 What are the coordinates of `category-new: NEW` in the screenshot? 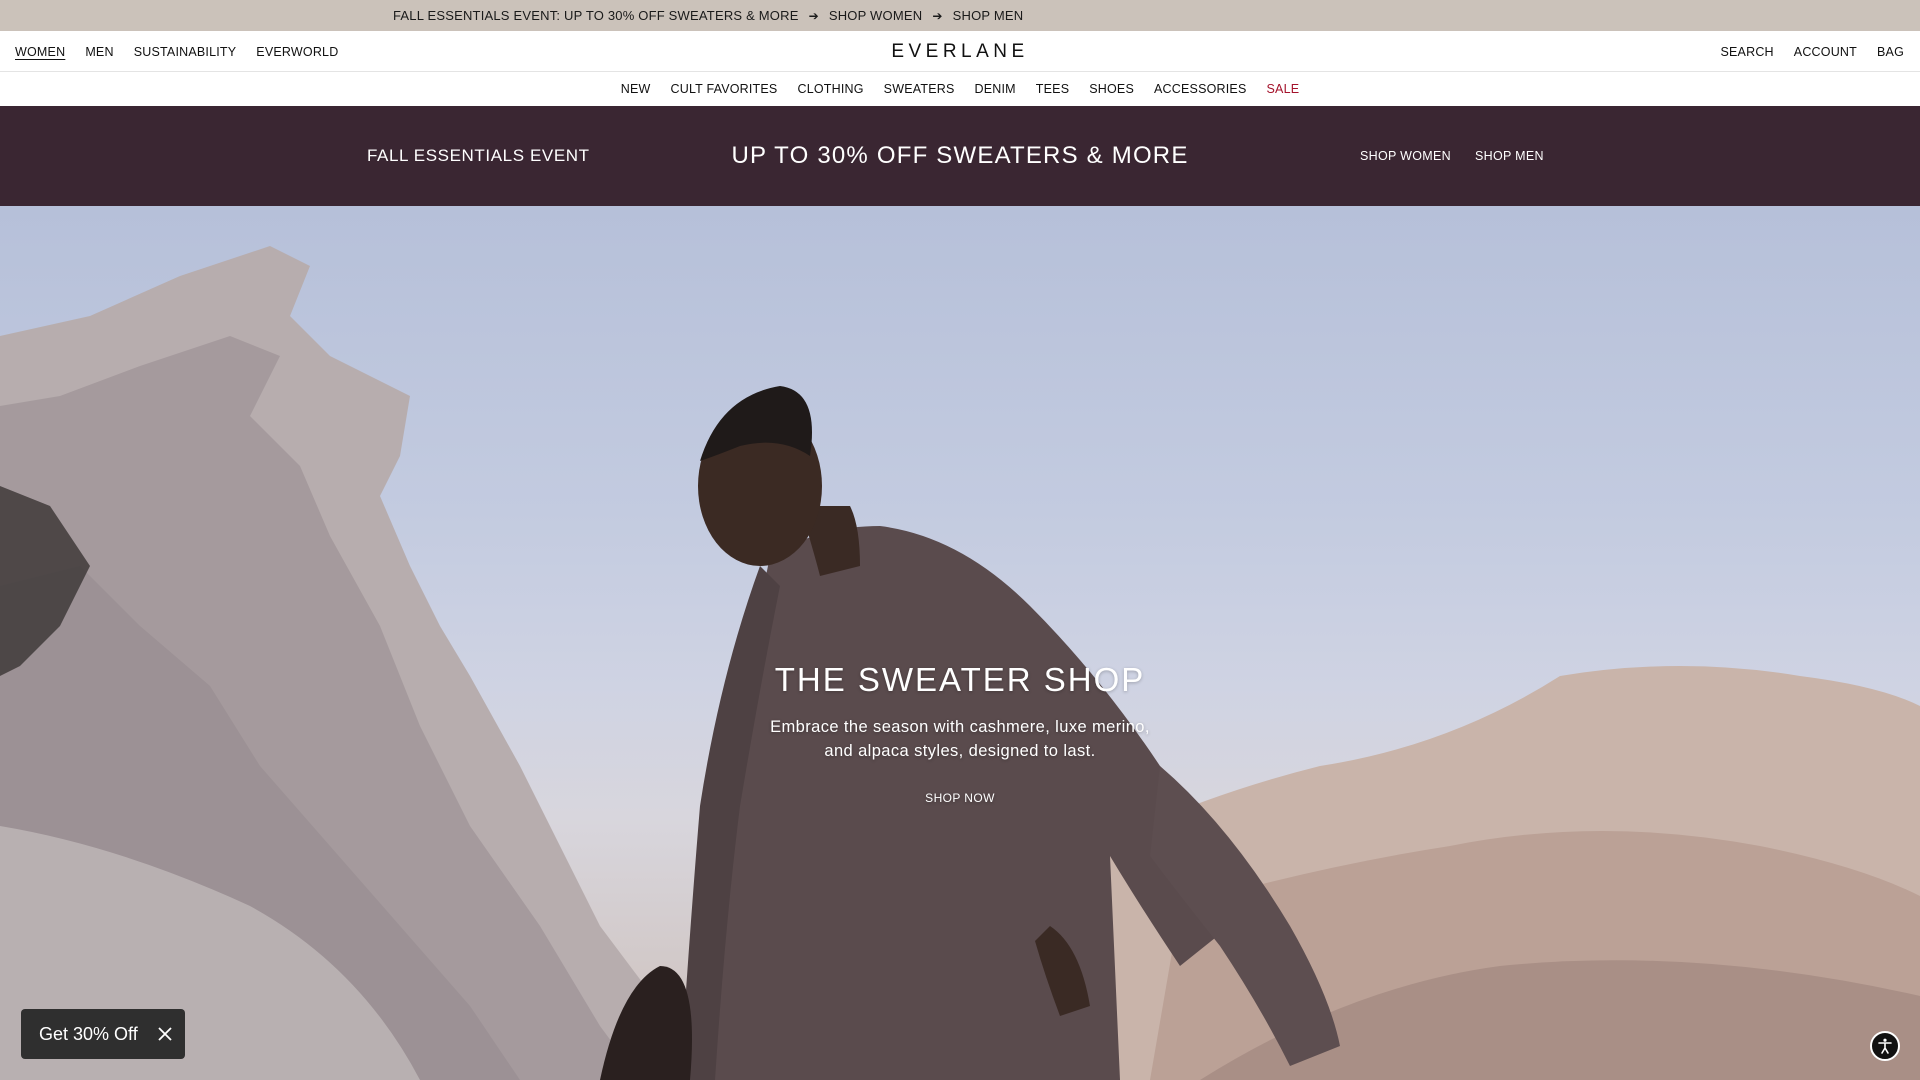 It's located at (636, 89).